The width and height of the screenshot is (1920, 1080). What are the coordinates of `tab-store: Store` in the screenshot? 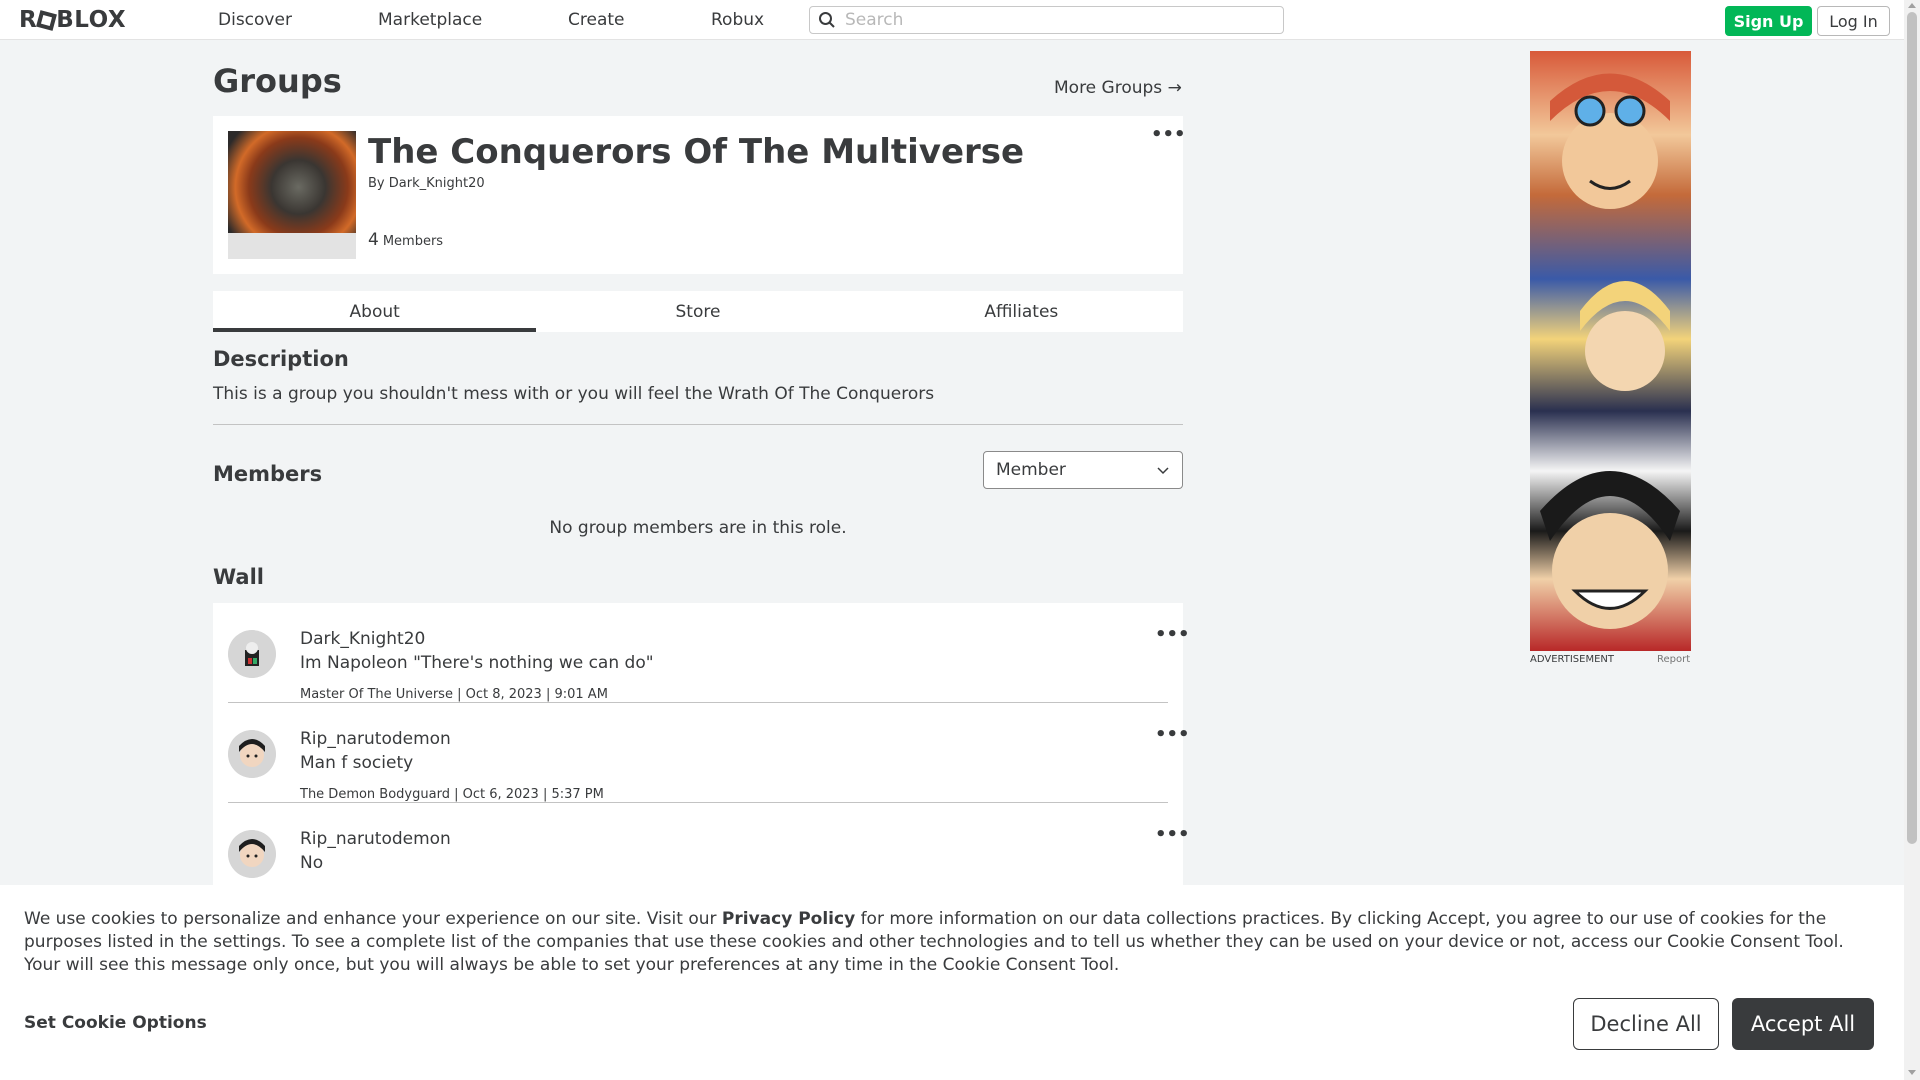 It's located at (697, 311).